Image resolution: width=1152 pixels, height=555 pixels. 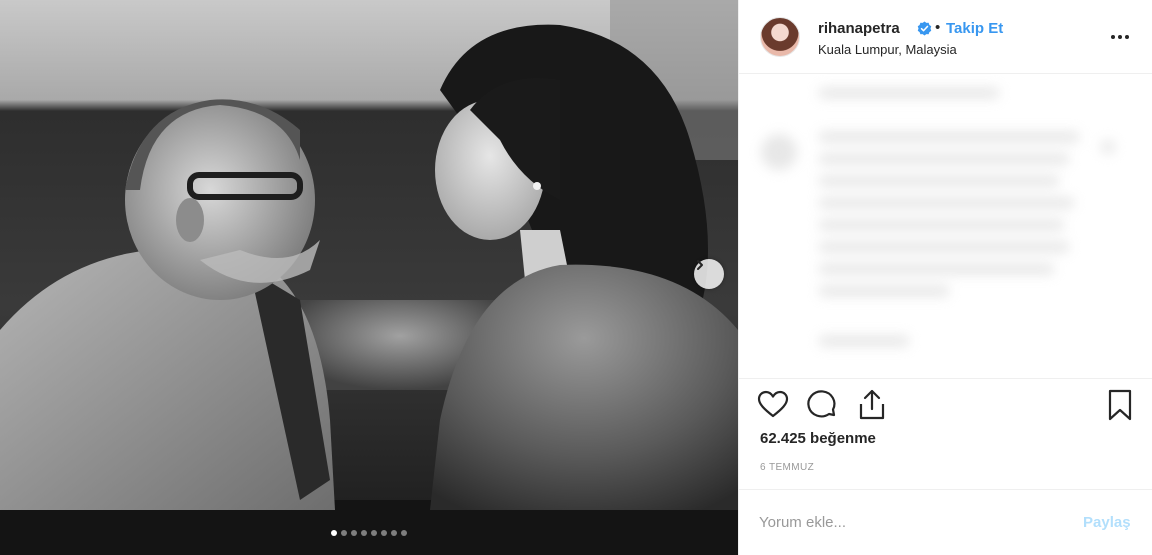 What do you see at coordinates (1120, 405) in the screenshot?
I see `bookmark-icon` at bounding box center [1120, 405].